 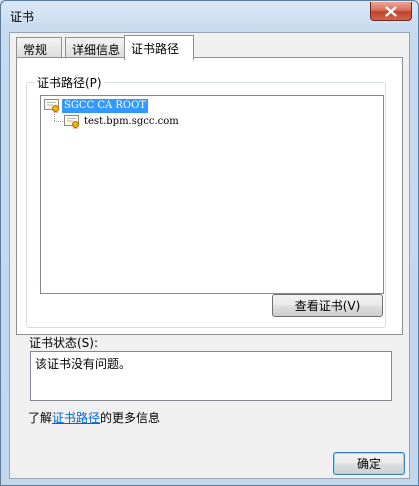 I want to click on tab-details: 详细信息, so click(x=96, y=48).